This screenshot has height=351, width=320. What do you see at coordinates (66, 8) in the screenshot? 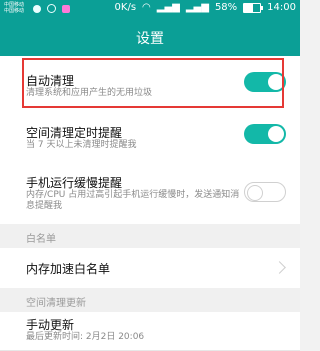
I see `notification-app-icon` at bounding box center [66, 8].